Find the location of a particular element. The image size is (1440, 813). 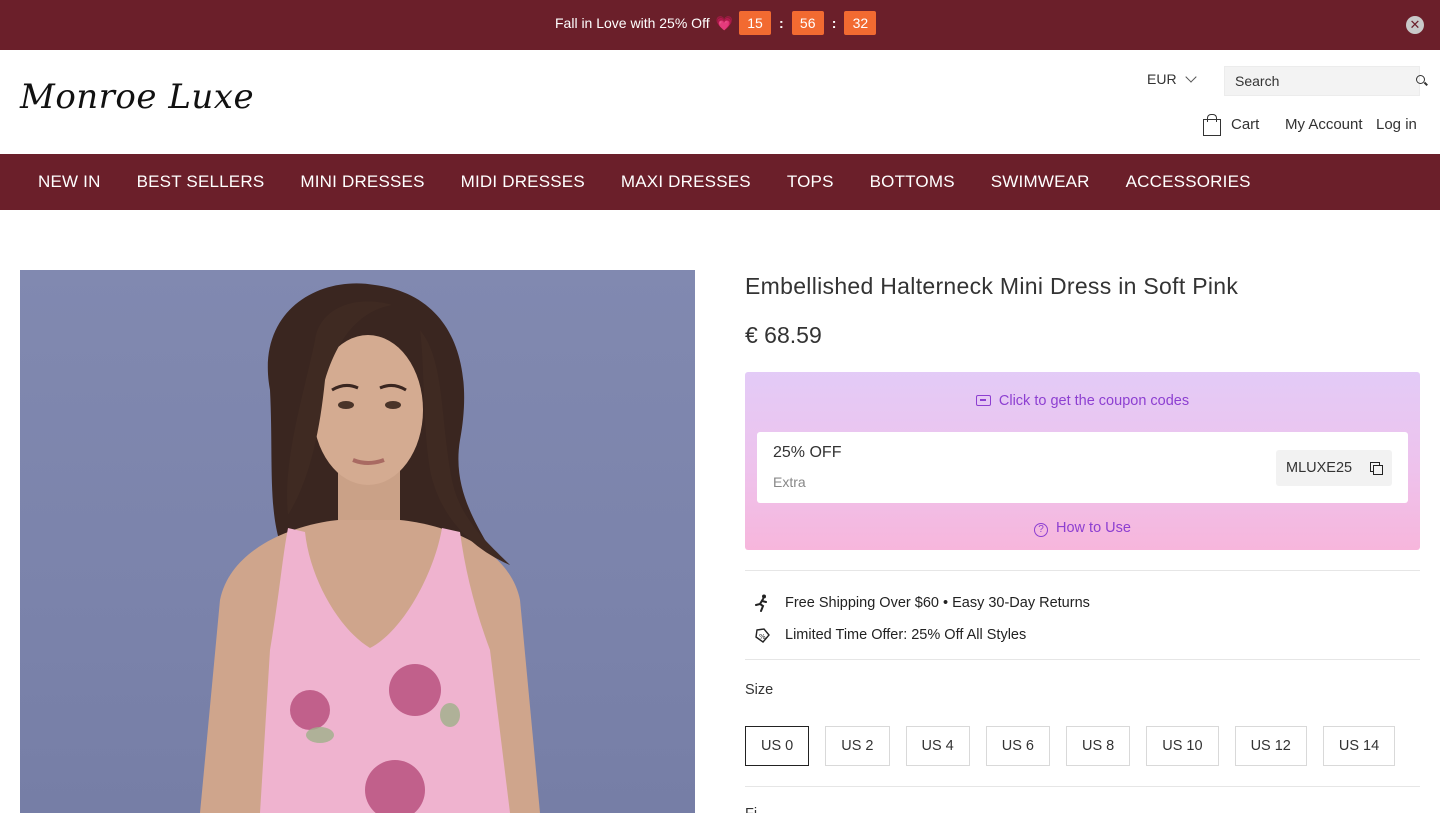

brand-logo: Monroe Luxe is located at coordinates (137, 97).